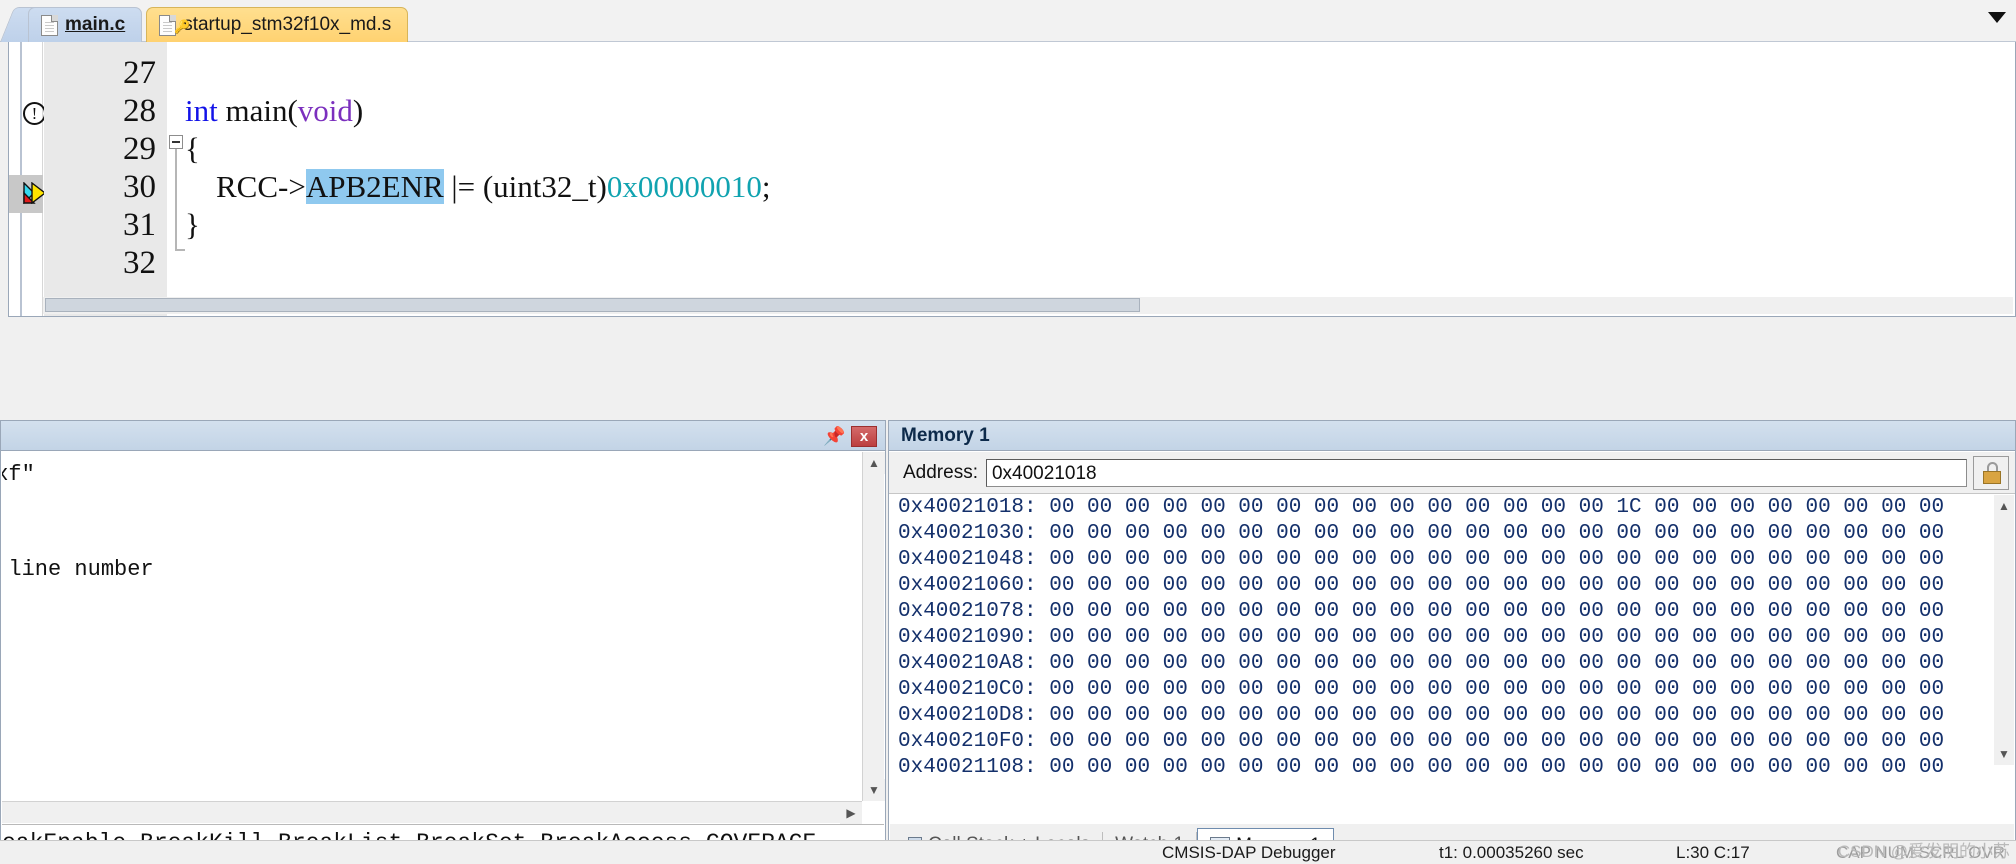 This screenshot has height=864, width=2016. What do you see at coordinates (274, 111) in the screenshot?
I see `code-line-28: int main(void)` at bounding box center [274, 111].